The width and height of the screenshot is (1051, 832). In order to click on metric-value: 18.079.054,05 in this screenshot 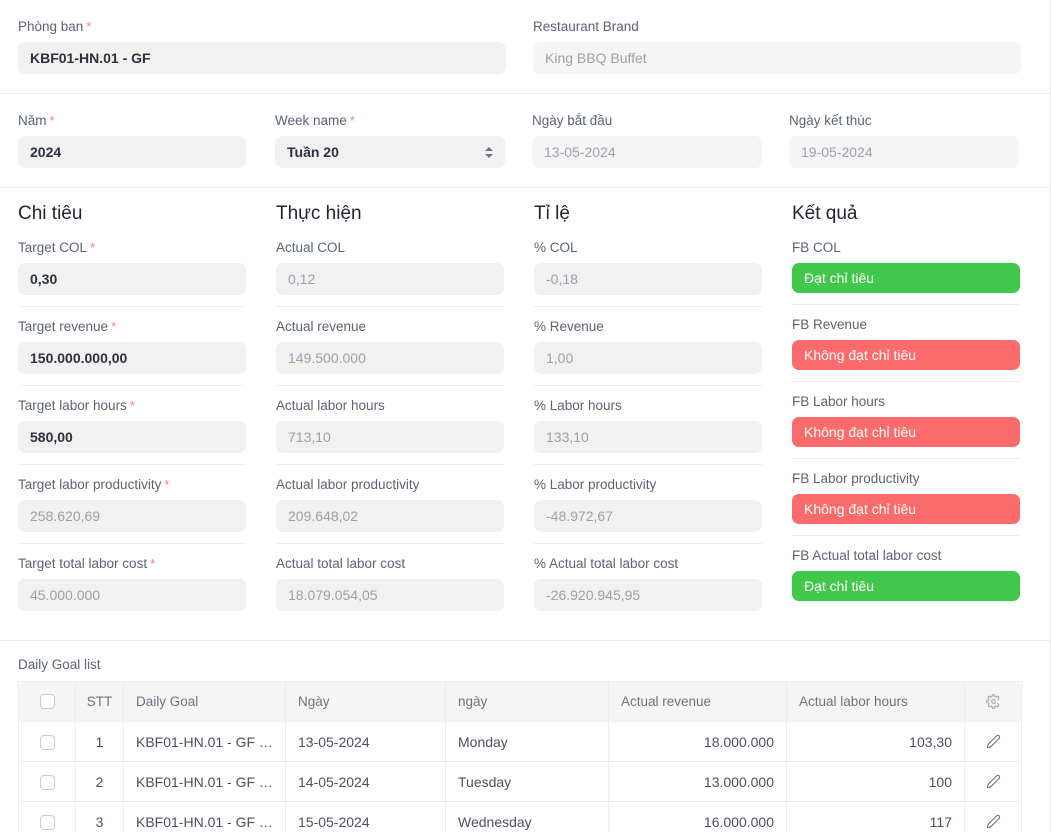, I will do `click(390, 595)`.